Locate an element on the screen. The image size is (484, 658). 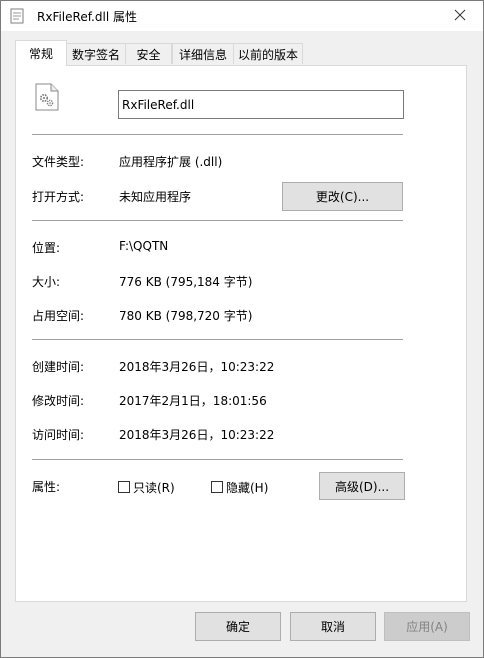
close-button is located at coordinates (460, 16).